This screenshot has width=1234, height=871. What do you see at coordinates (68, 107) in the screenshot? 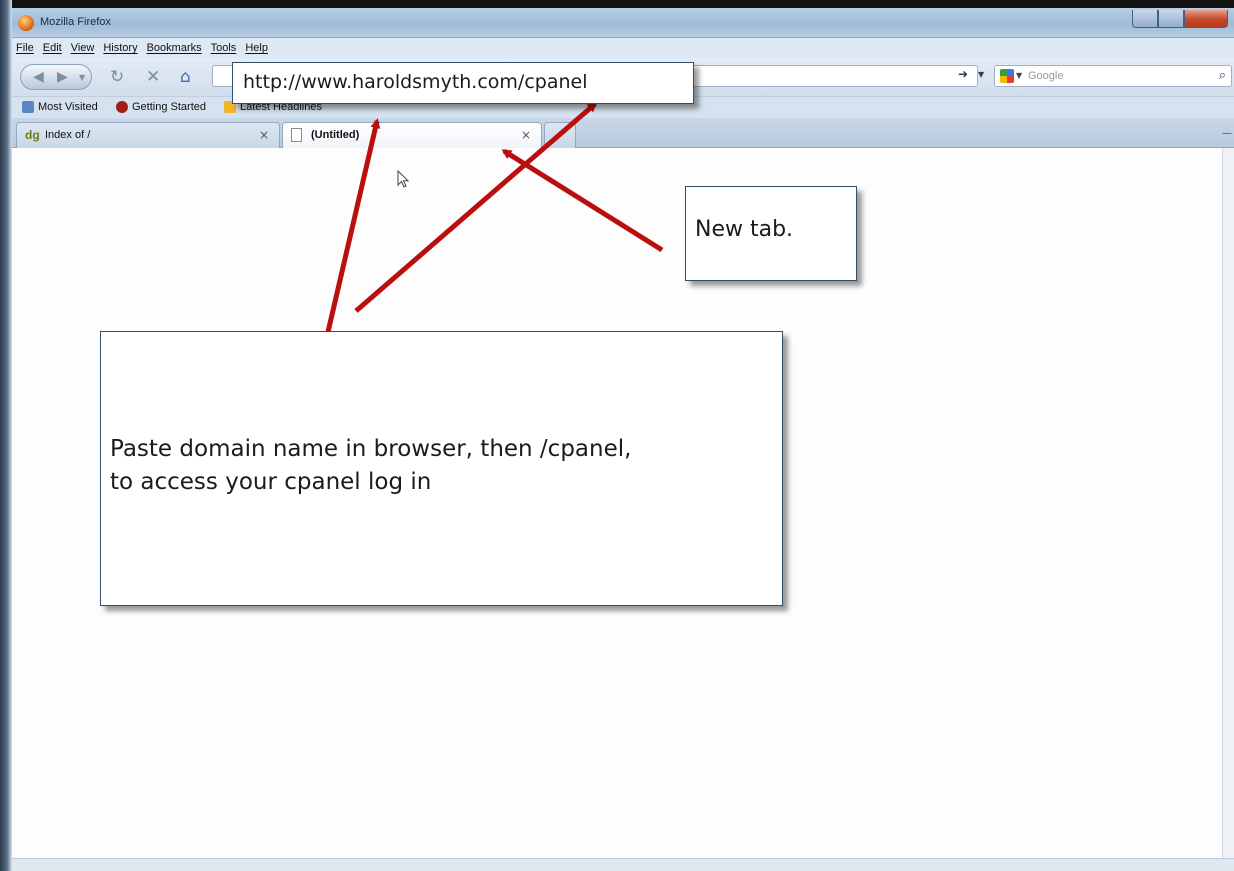
I see `bookmark-label: Most Visited` at bounding box center [68, 107].